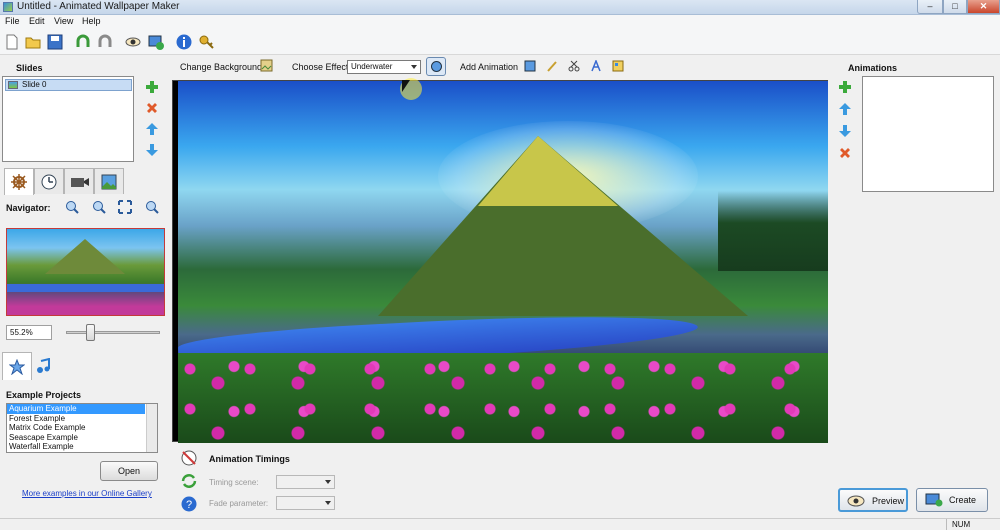  Describe the element at coordinates (68, 119) in the screenshot. I see `slides-list: Slide 0` at that location.